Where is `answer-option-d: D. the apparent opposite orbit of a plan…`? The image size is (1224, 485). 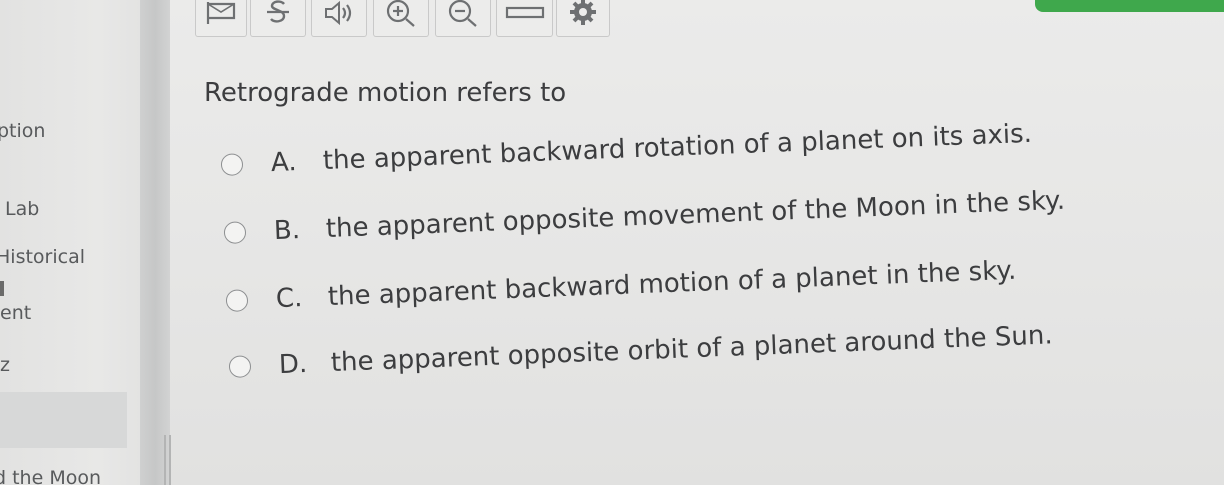
answer-option-d: D. the apparent opposite orbit of a plan… is located at coordinates (640, 351).